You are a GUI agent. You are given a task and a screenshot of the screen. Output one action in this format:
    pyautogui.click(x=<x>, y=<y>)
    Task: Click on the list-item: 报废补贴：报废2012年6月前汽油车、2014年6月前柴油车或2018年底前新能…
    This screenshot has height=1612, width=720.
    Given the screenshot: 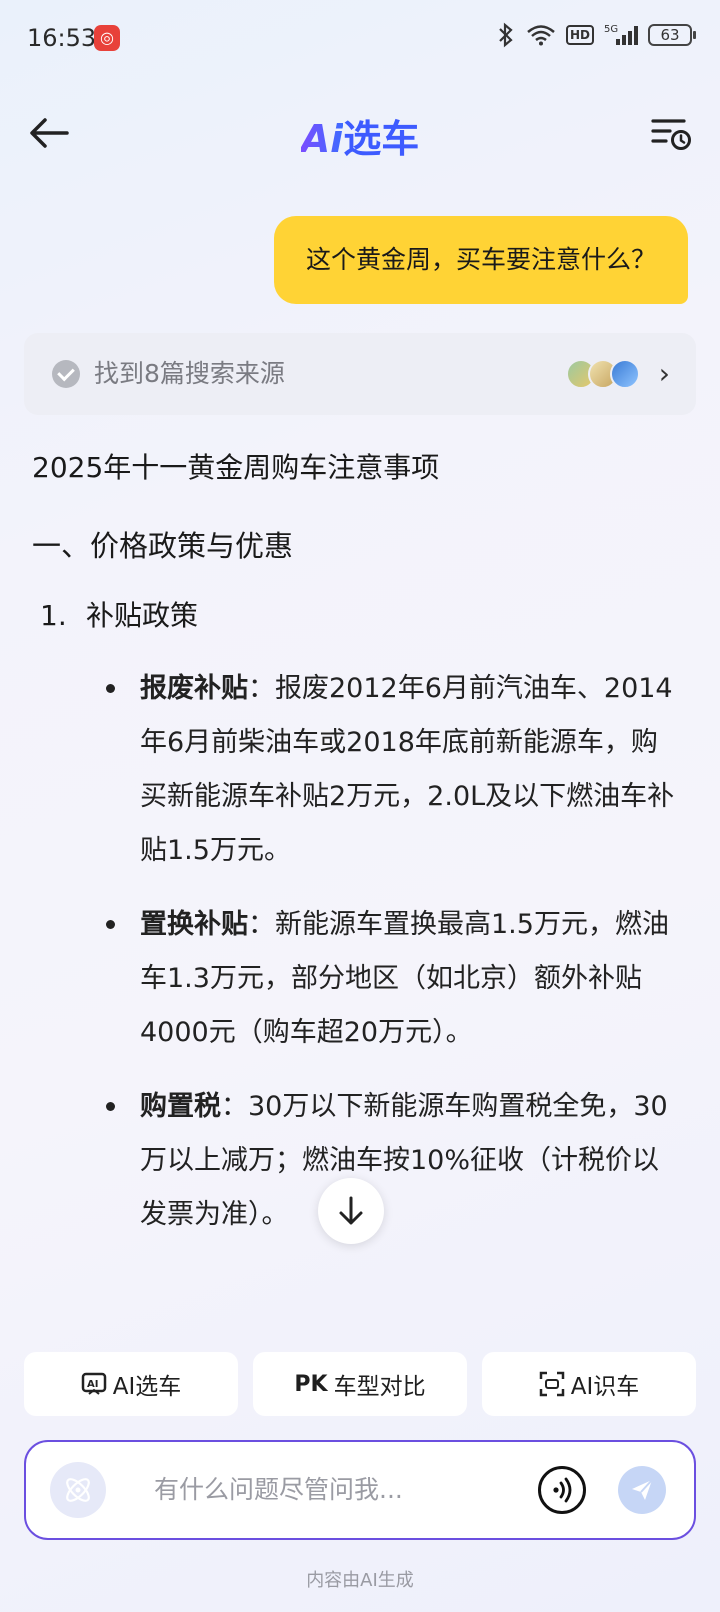 What is the action you would take?
    pyautogui.click(x=357, y=770)
    